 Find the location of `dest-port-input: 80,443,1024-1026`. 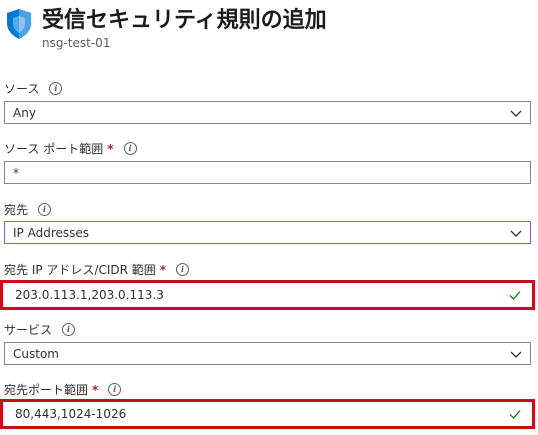

dest-port-input: 80,443,1024-1026 is located at coordinates (267, 414).